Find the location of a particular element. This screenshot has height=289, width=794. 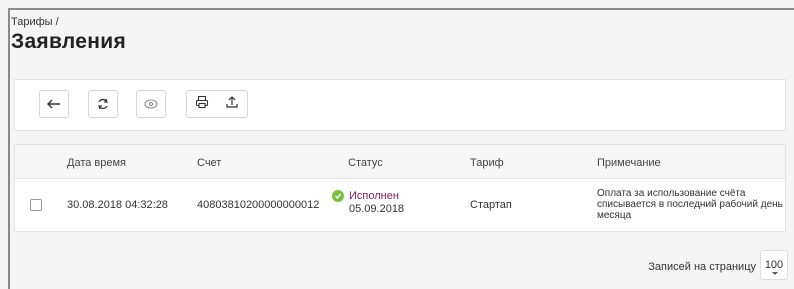

status-date: 05.09.2018 is located at coordinates (377, 209).